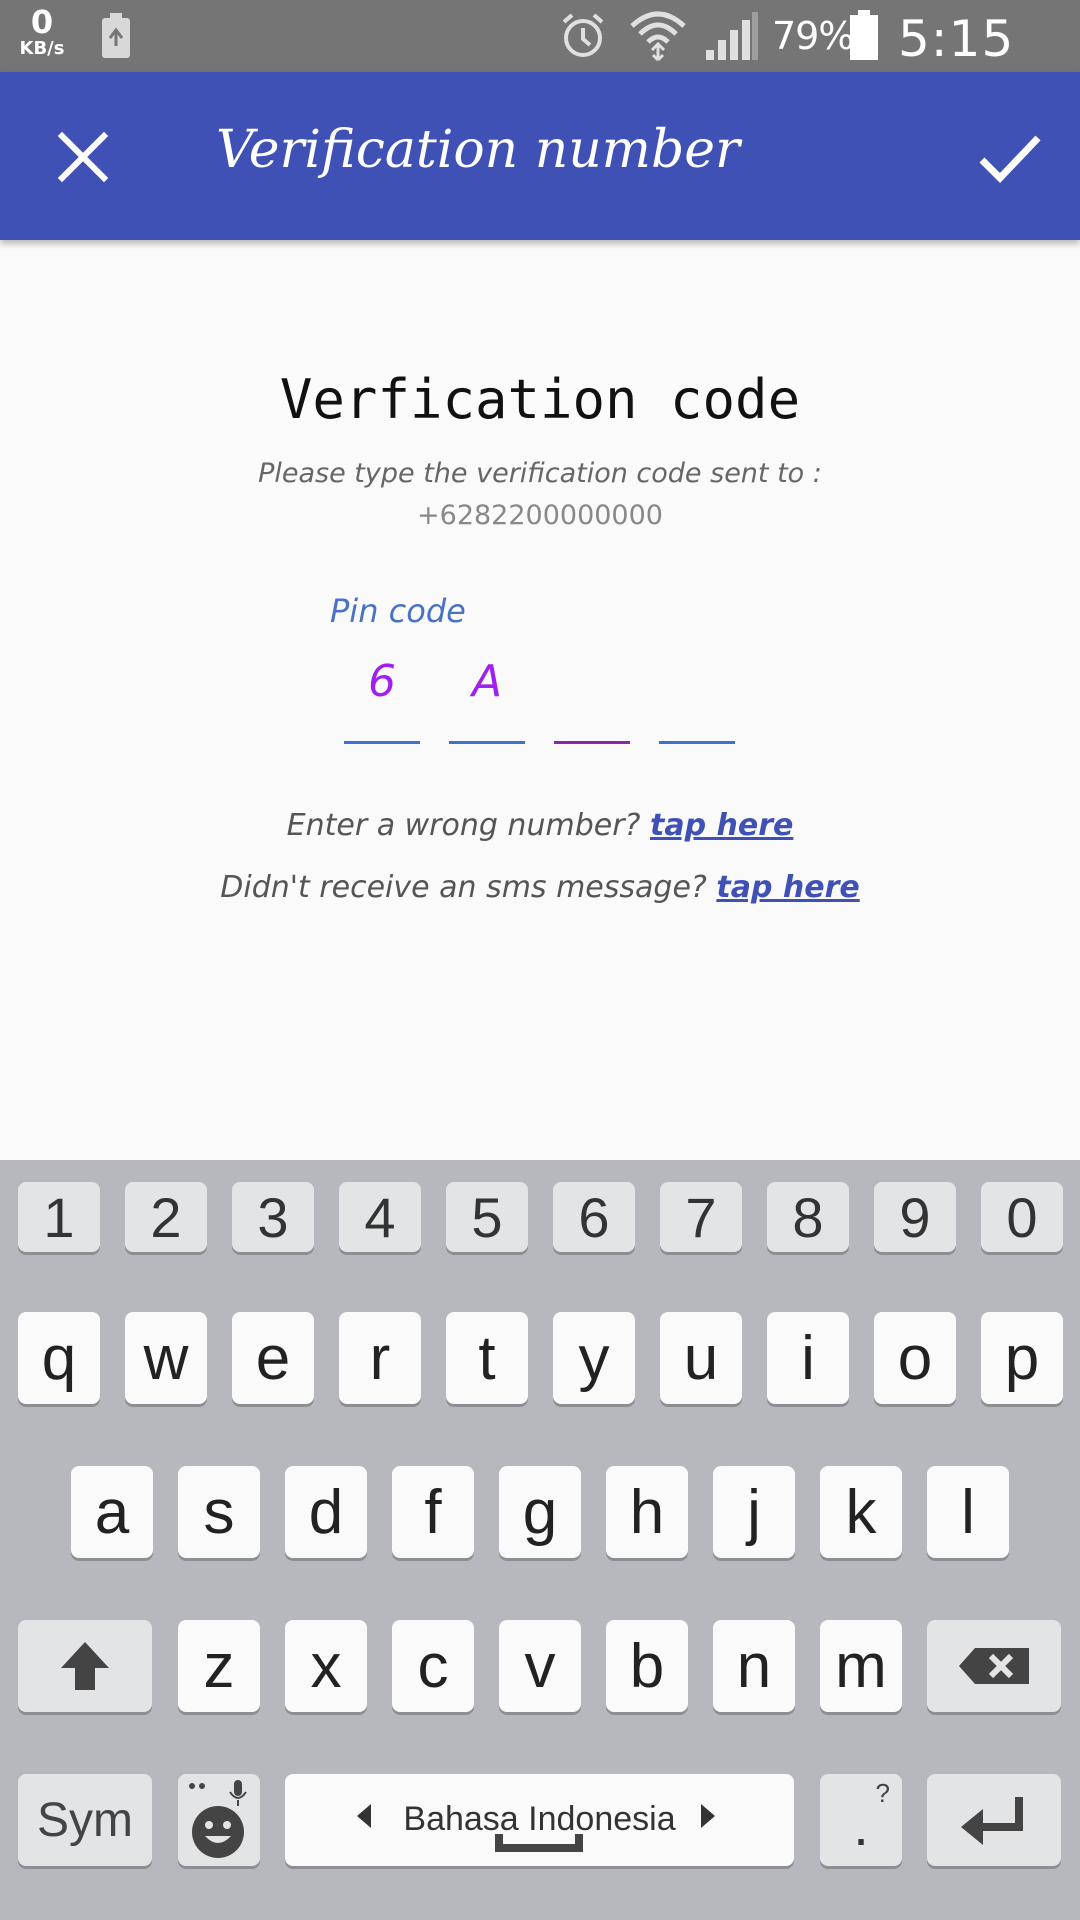 The width and height of the screenshot is (1080, 1920). Describe the element at coordinates (433, 1512) in the screenshot. I see `key-f: f` at that location.